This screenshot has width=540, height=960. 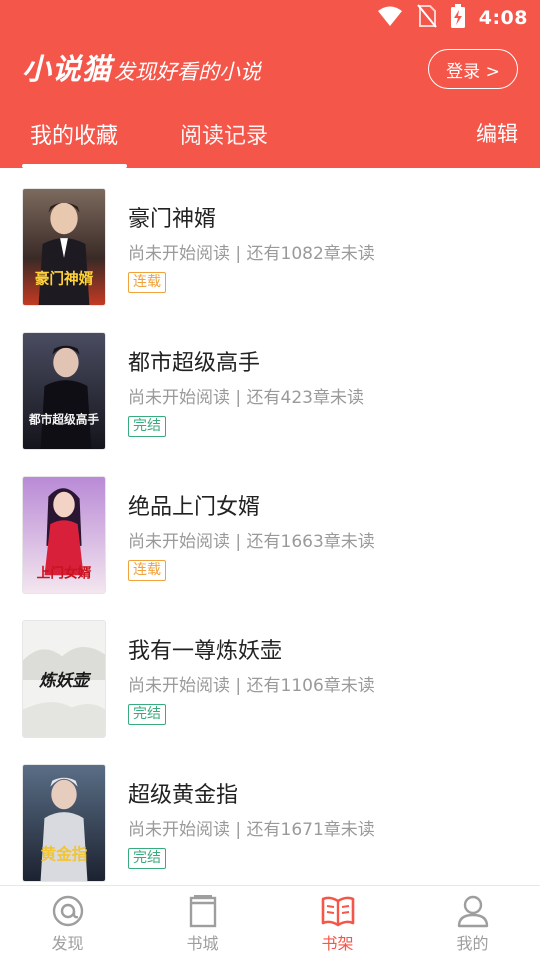 I want to click on tab-reading-history: 阅读记录, so click(x=224, y=134).